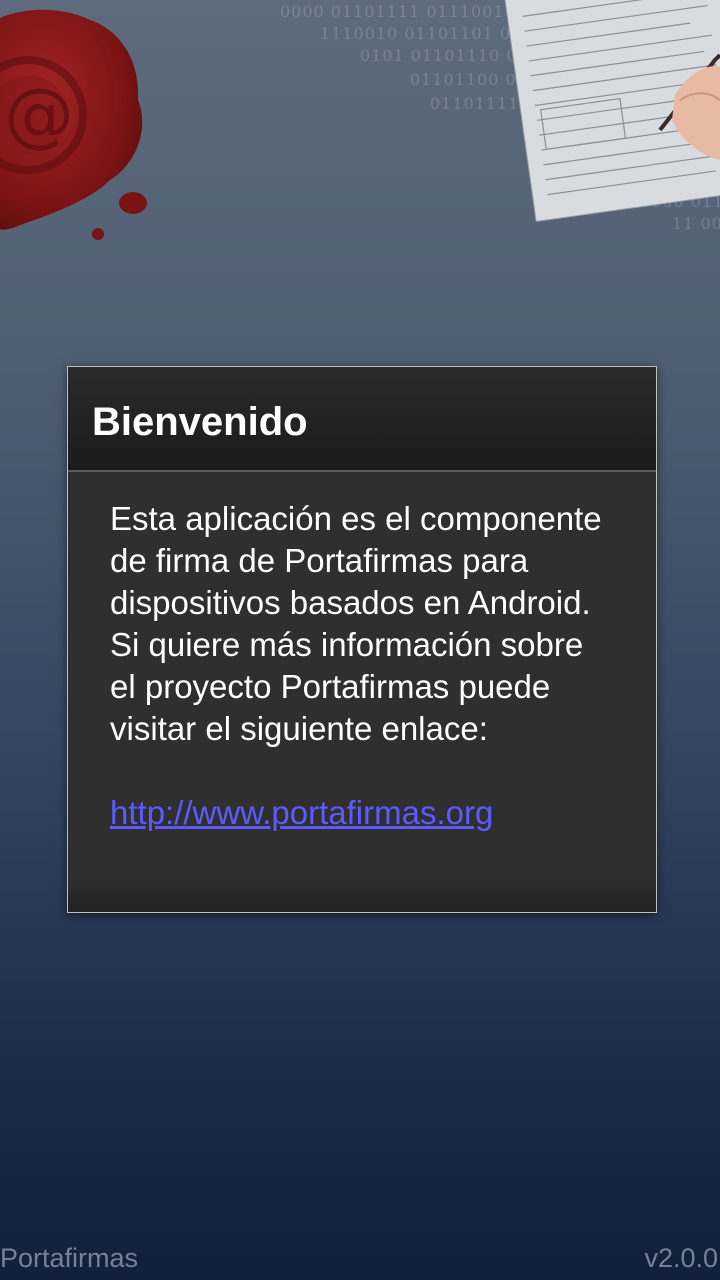 The image size is (720, 1280). What do you see at coordinates (681, 1258) in the screenshot?
I see `footer-version: v2.0.0` at bounding box center [681, 1258].